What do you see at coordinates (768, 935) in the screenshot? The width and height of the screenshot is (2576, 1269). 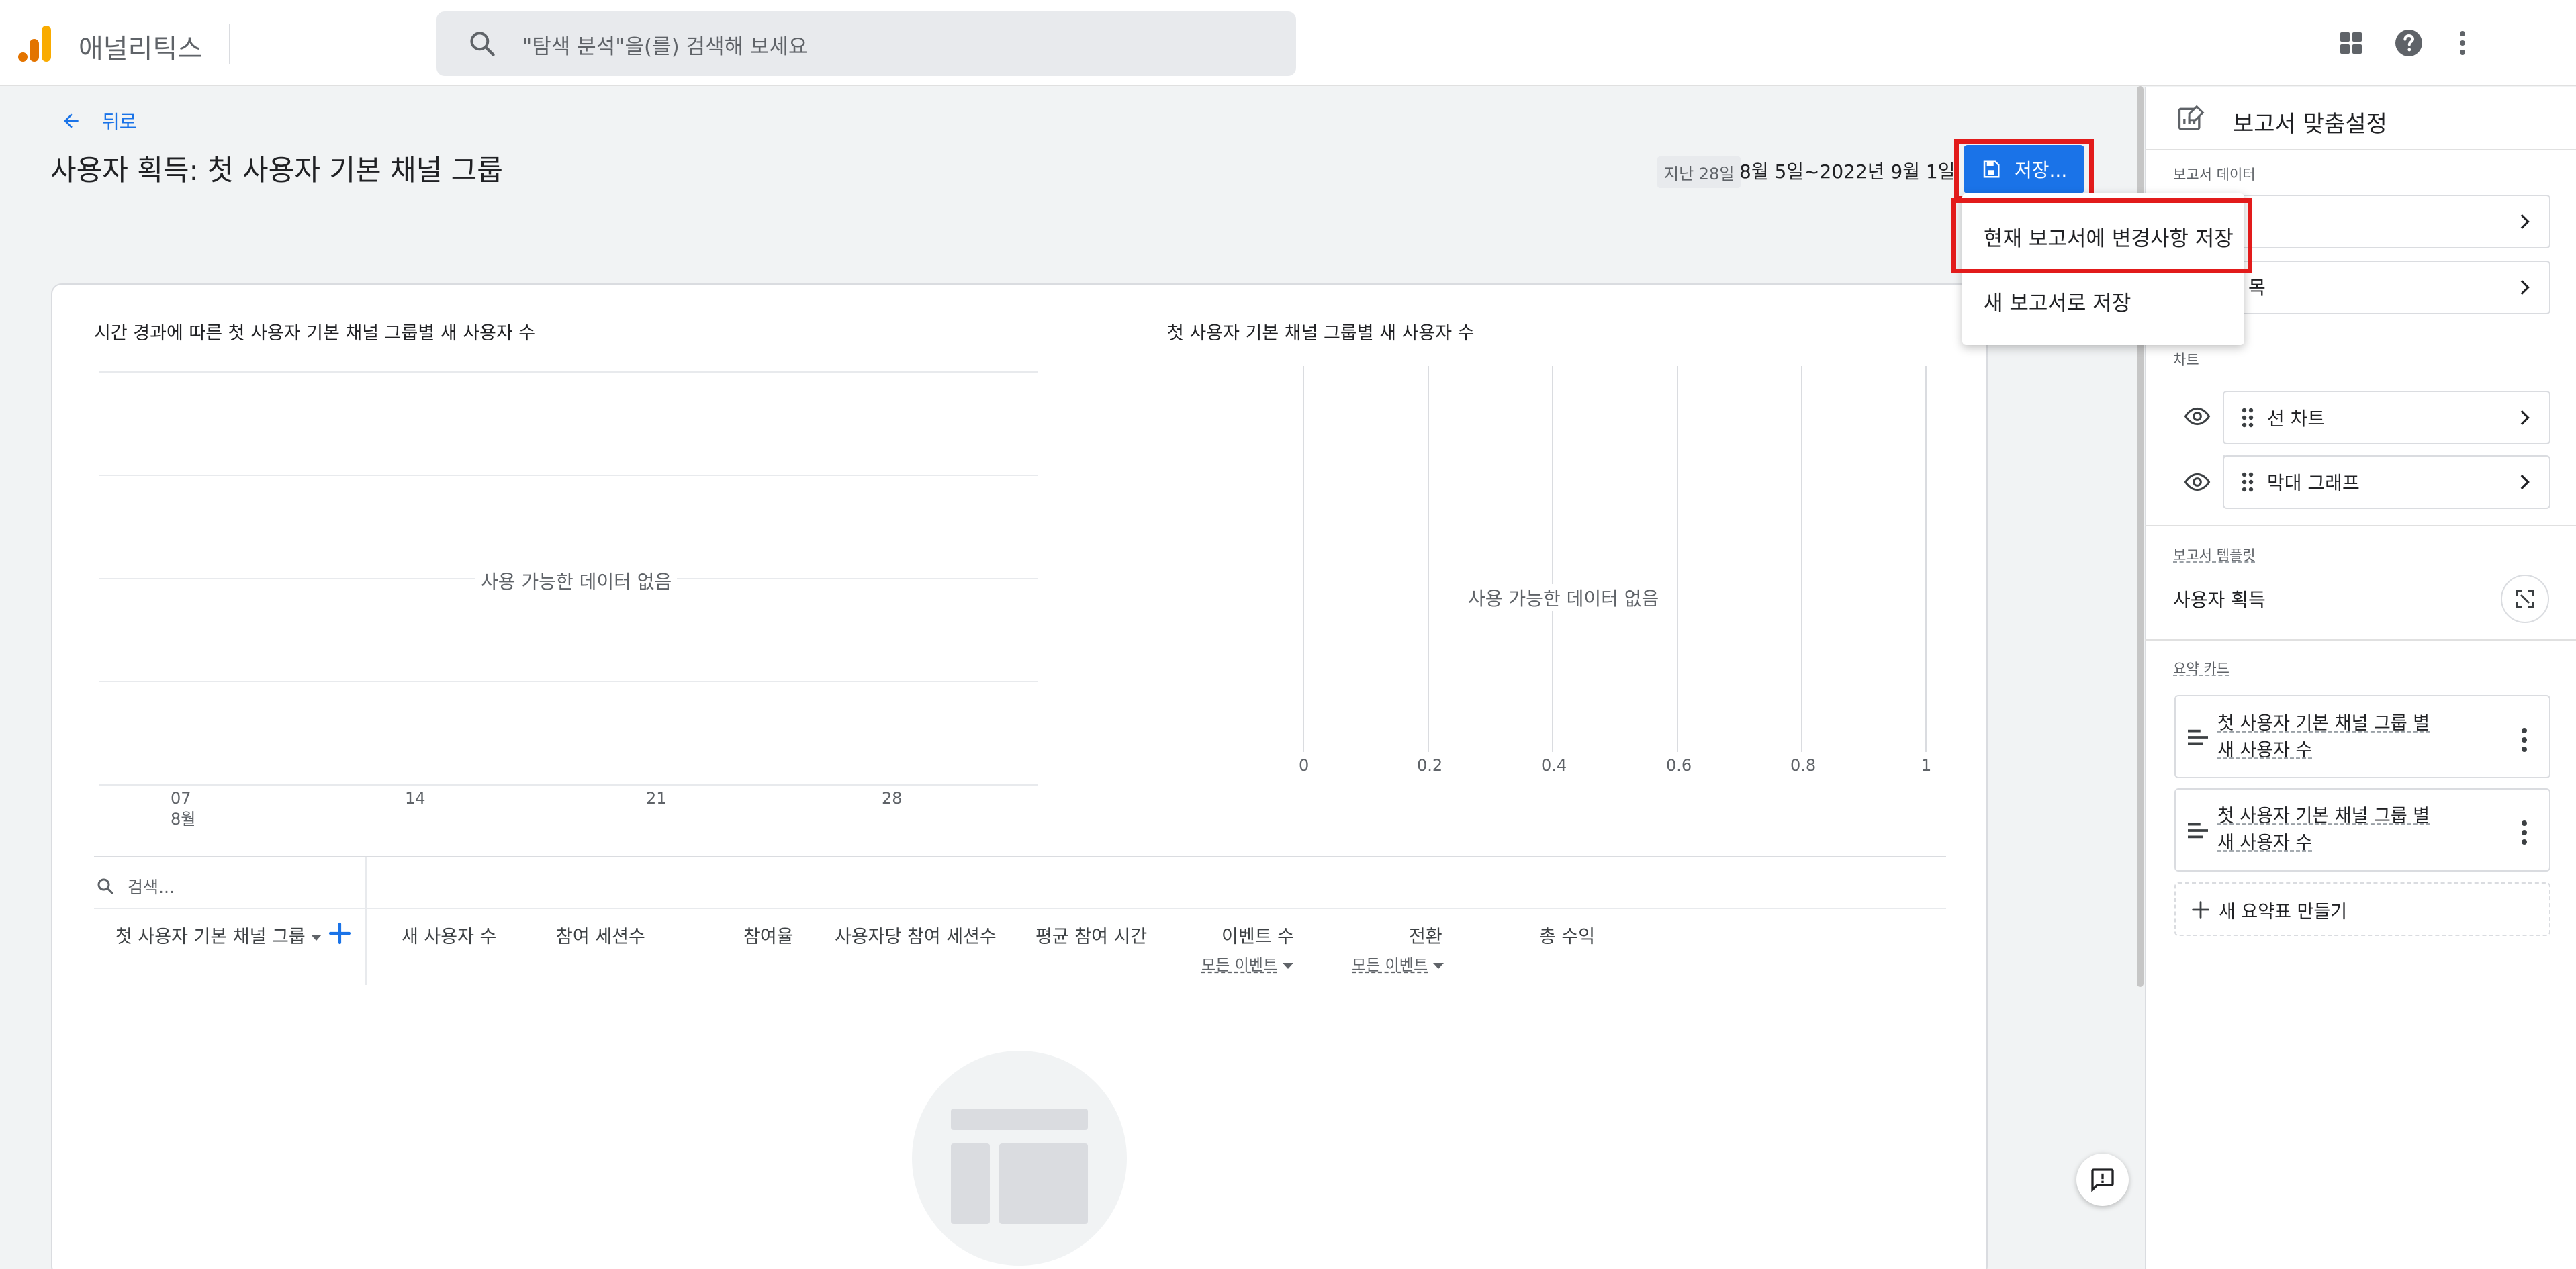 I see `column-header: 참여율` at bounding box center [768, 935].